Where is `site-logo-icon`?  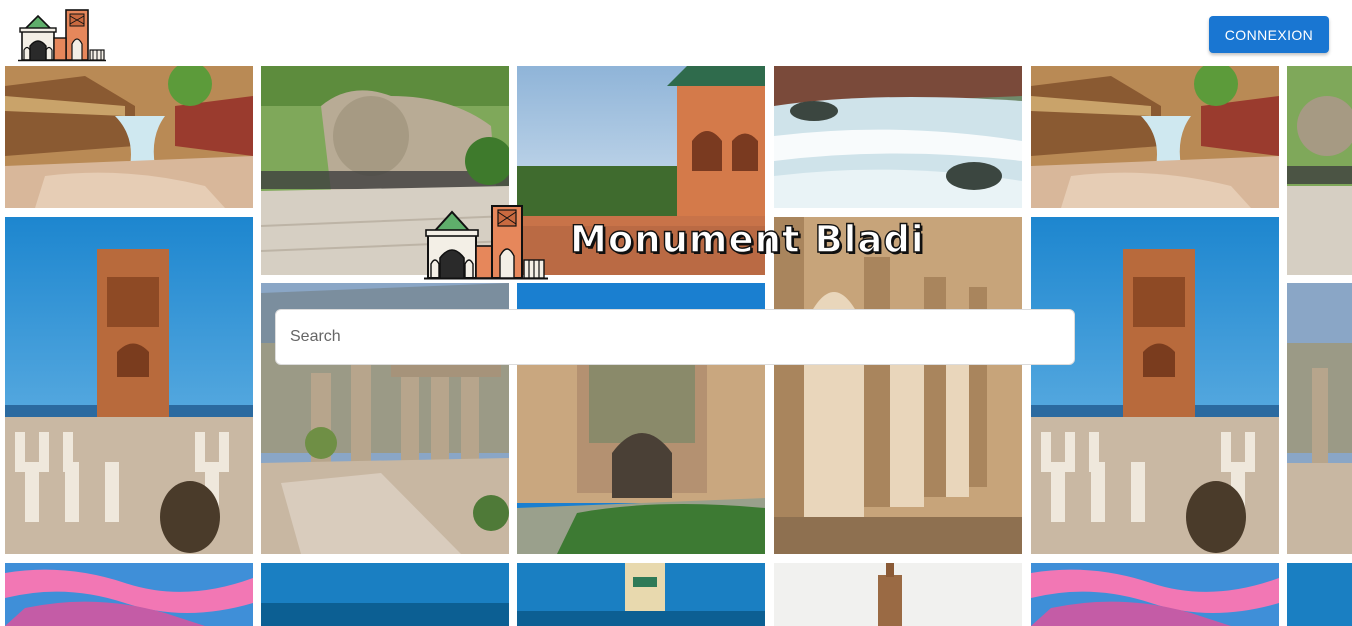
site-logo-icon is located at coordinates (62, 35).